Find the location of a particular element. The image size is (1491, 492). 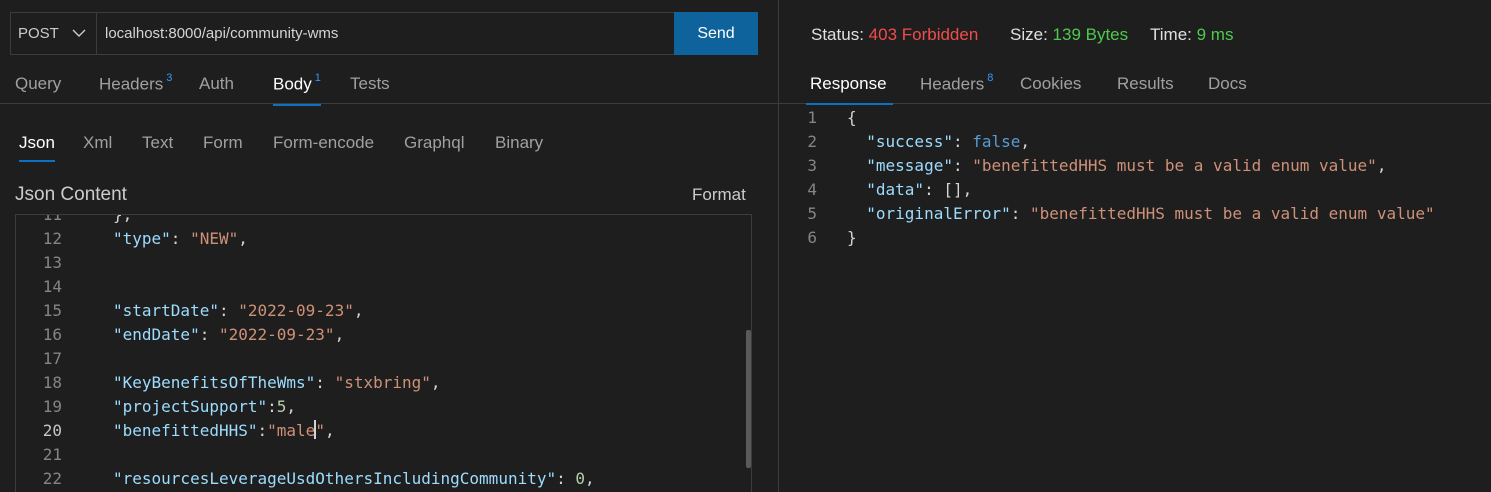

headers-count-badge: 3 is located at coordinates (169, 78).